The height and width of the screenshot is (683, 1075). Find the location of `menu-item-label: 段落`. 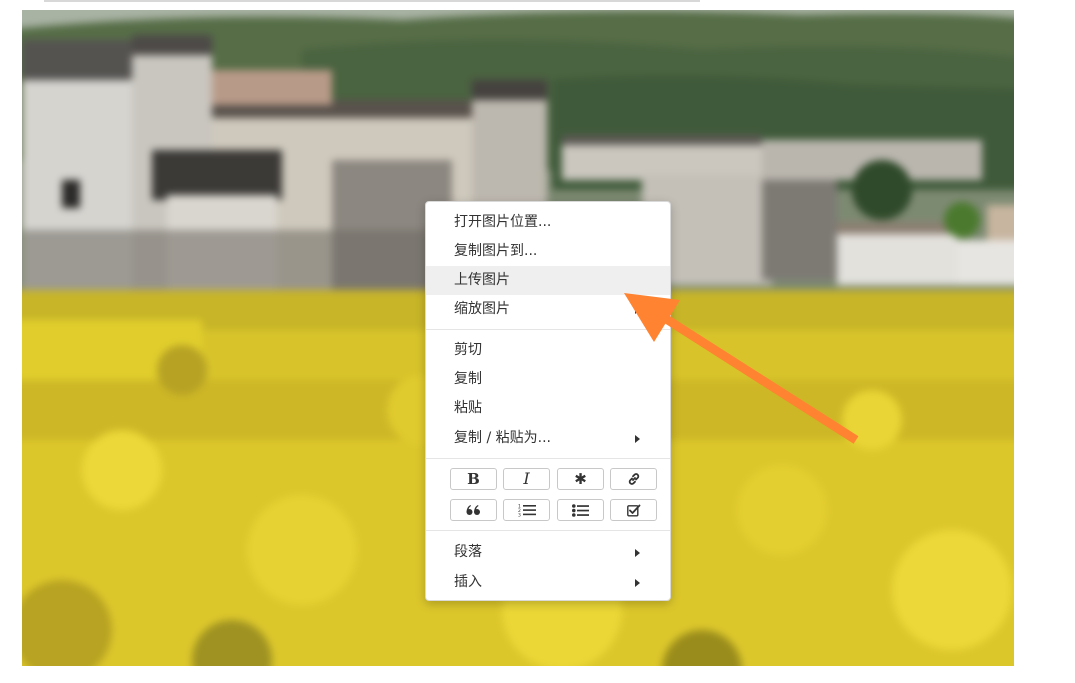

menu-item-label: 段落 is located at coordinates (468, 552).